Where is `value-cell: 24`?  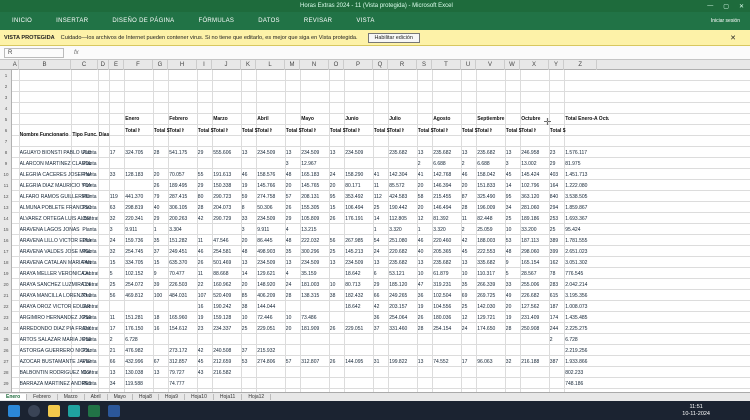
value-cell: 24 is located at coordinates (117, 241).